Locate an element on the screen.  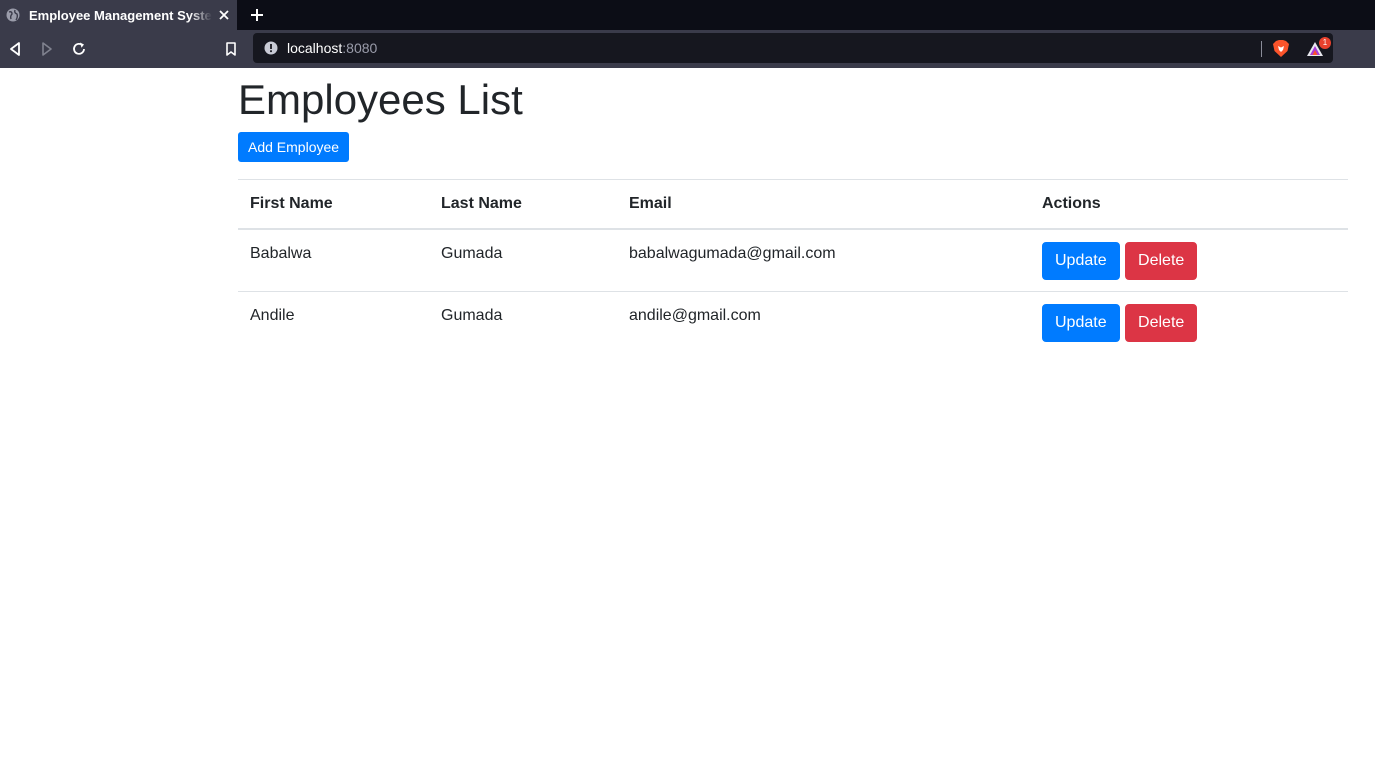
cell-first-name: Andile is located at coordinates (333, 321).